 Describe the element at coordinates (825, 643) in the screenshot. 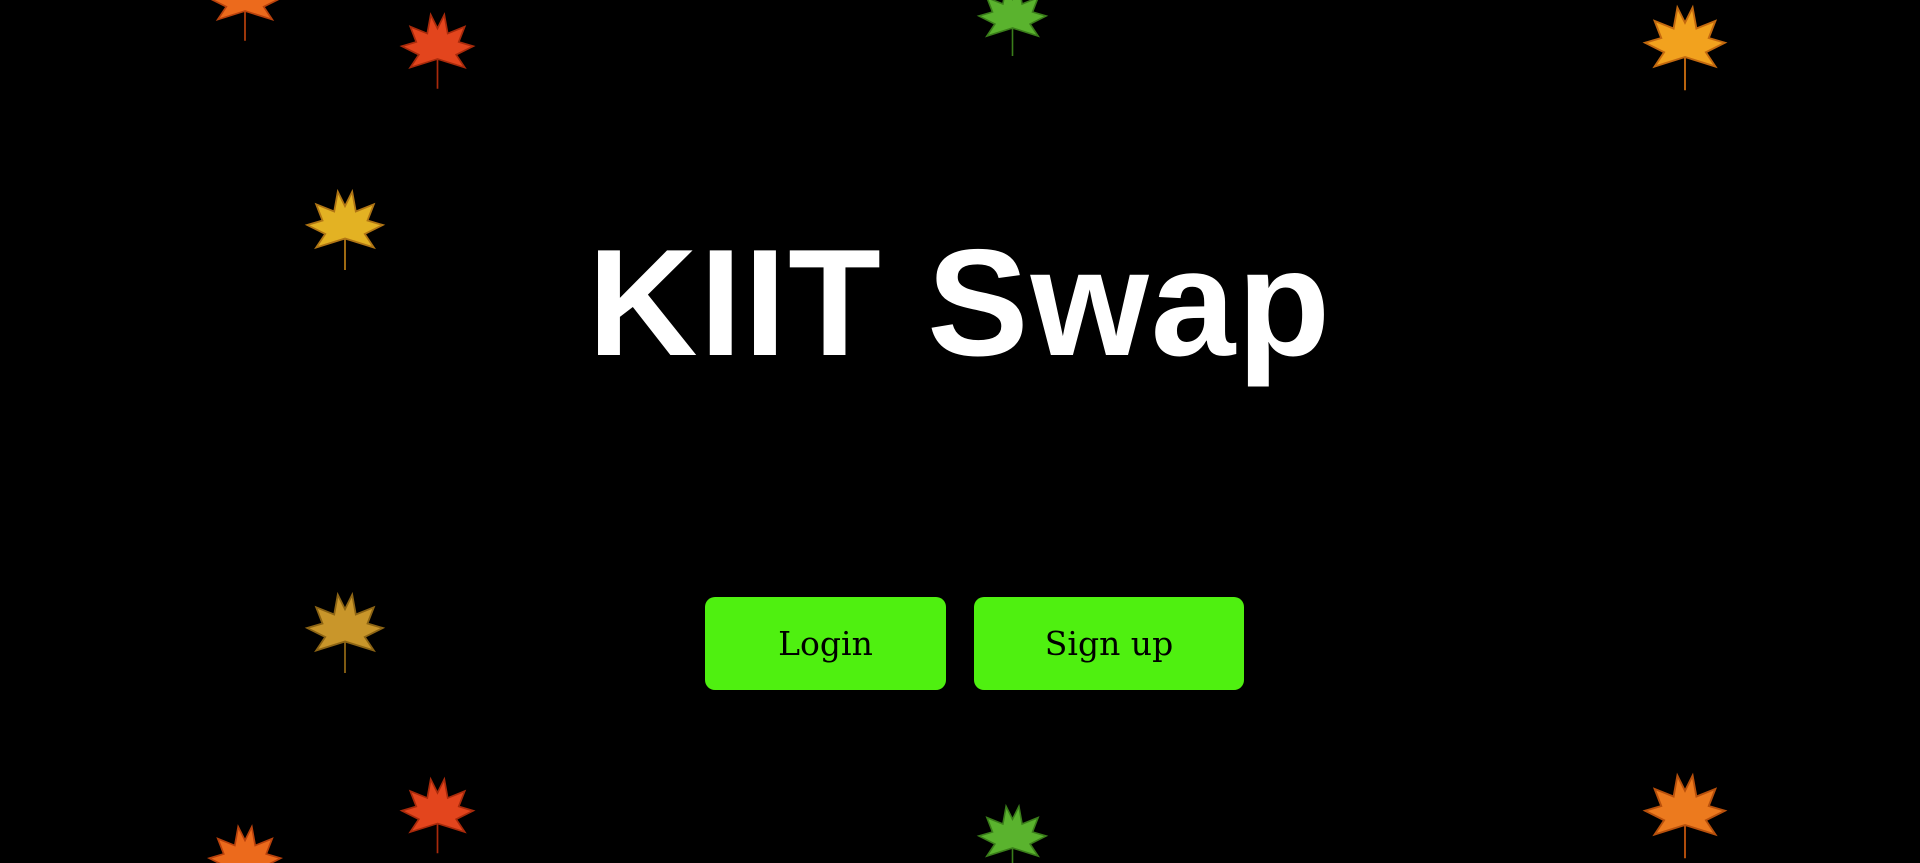

I see `login-button: Login` at that location.